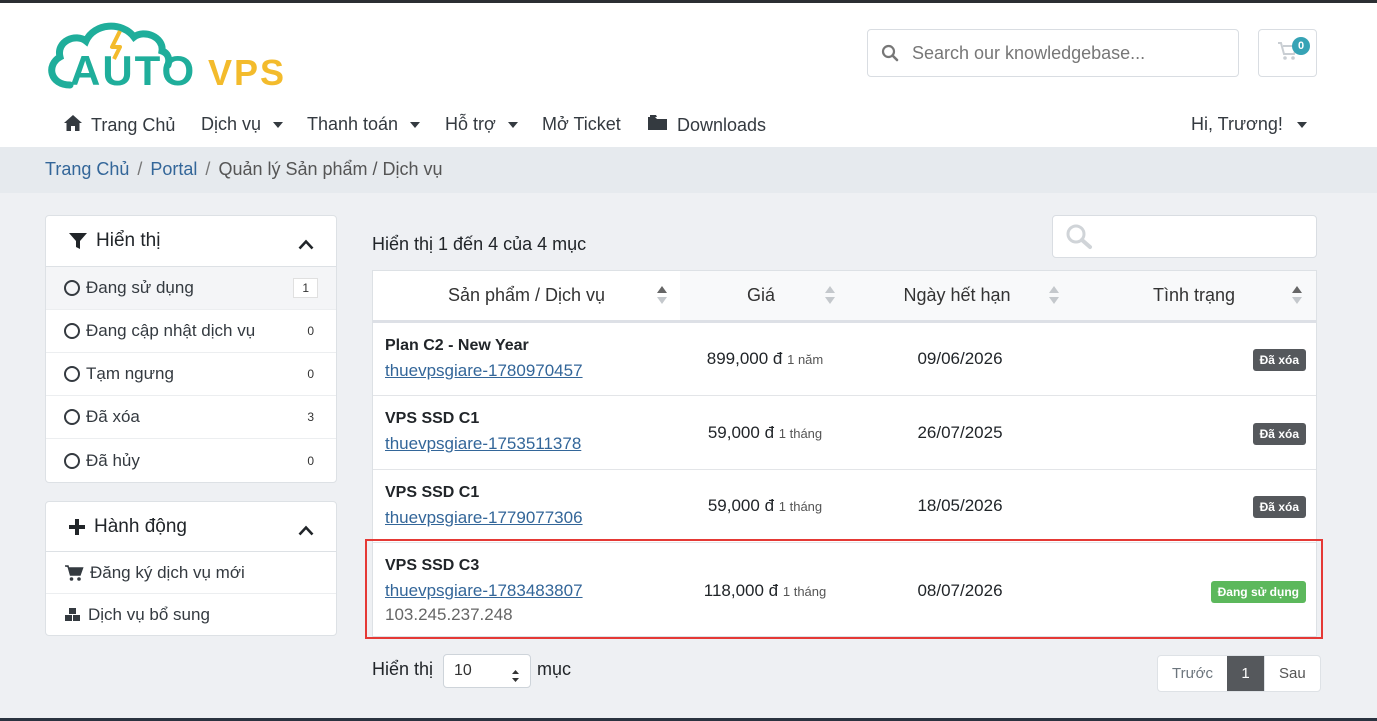  What do you see at coordinates (130, 373) in the screenshot?
I see `filter-item-label: Tạm ngưng` at bounding box center [130, 373].